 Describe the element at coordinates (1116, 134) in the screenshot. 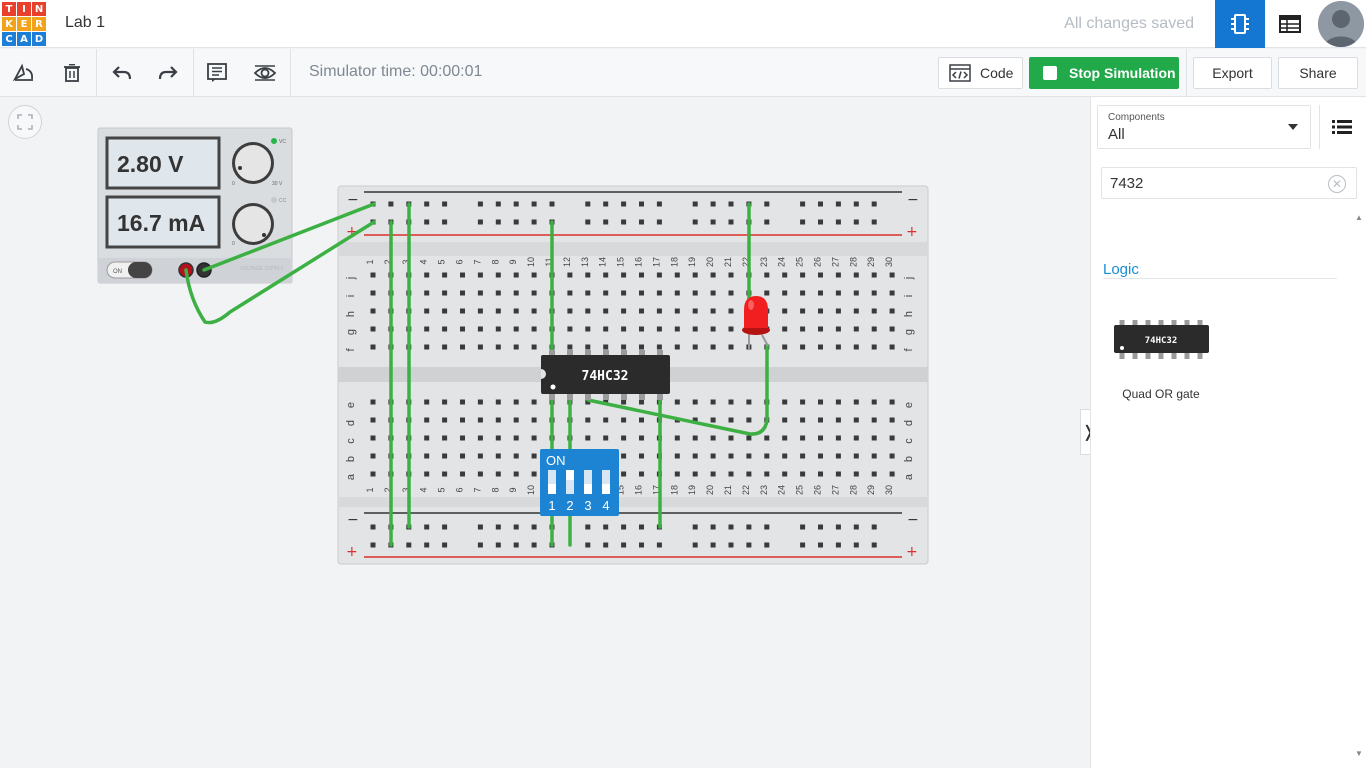

I see `components-select-value: All` at that location.